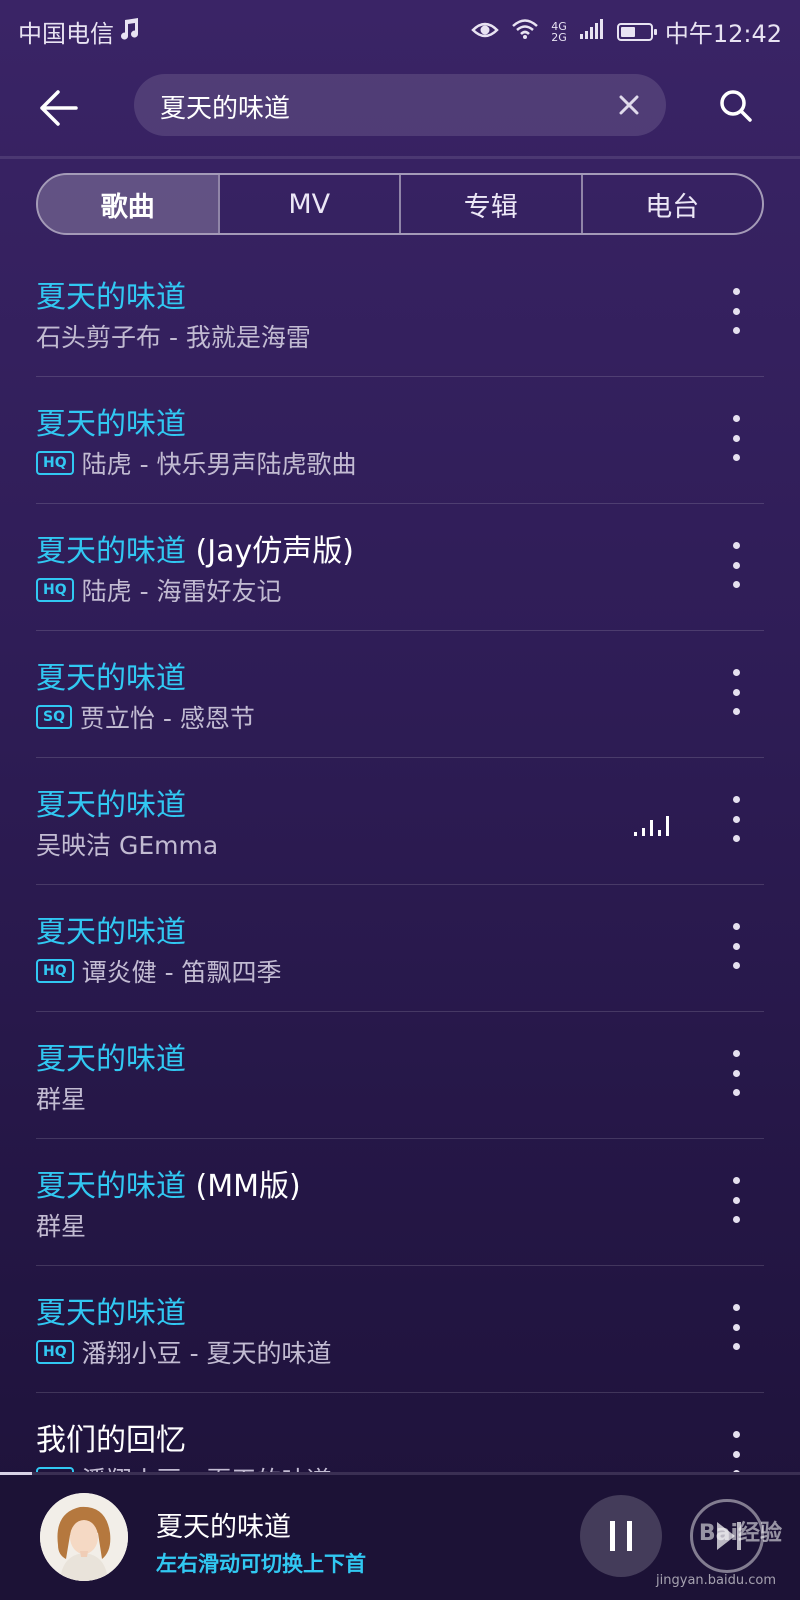 The width and height of the screenshot is (800, 1600). Describe the element at coordinates (592, 32) in the screenshot. I see `signal-icon` at that location.